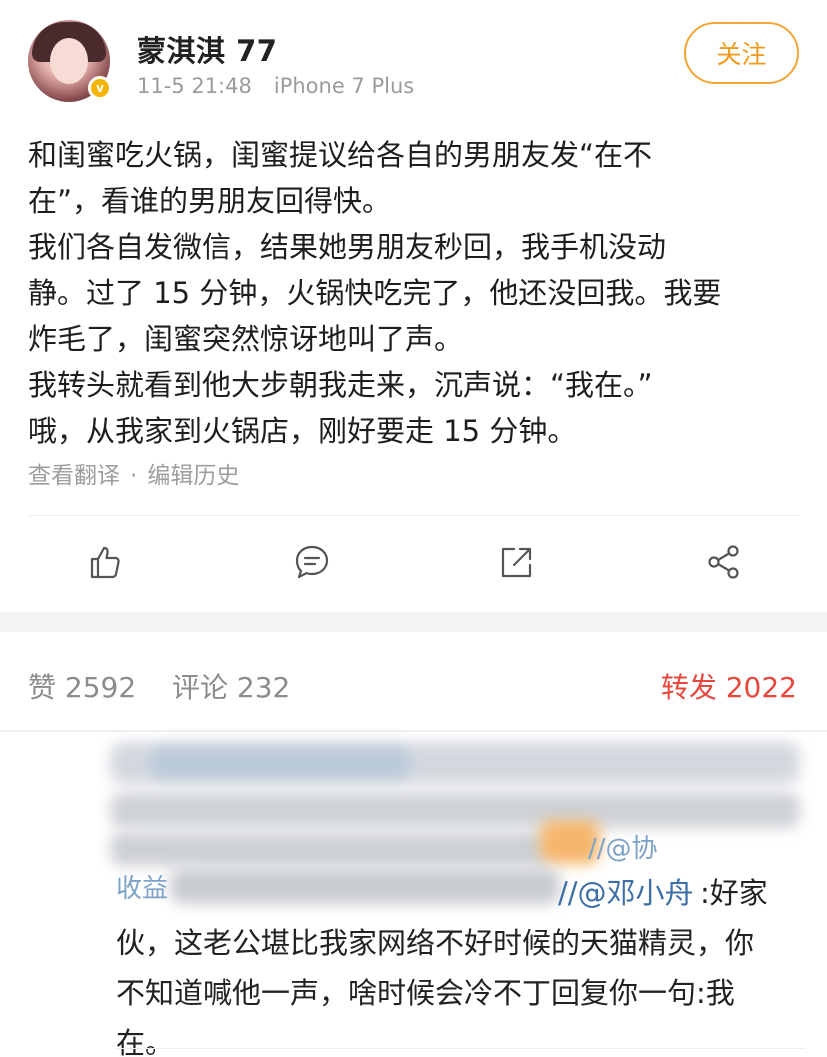  I want to click on action-bar, so click(413, 565).